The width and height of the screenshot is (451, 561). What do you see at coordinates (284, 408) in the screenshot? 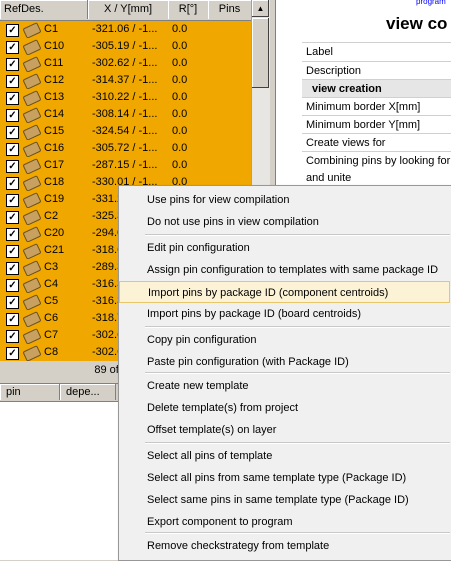
I see `menu-item-delete-templates: Delete template(s) from project` at bounding box center [284, 408].